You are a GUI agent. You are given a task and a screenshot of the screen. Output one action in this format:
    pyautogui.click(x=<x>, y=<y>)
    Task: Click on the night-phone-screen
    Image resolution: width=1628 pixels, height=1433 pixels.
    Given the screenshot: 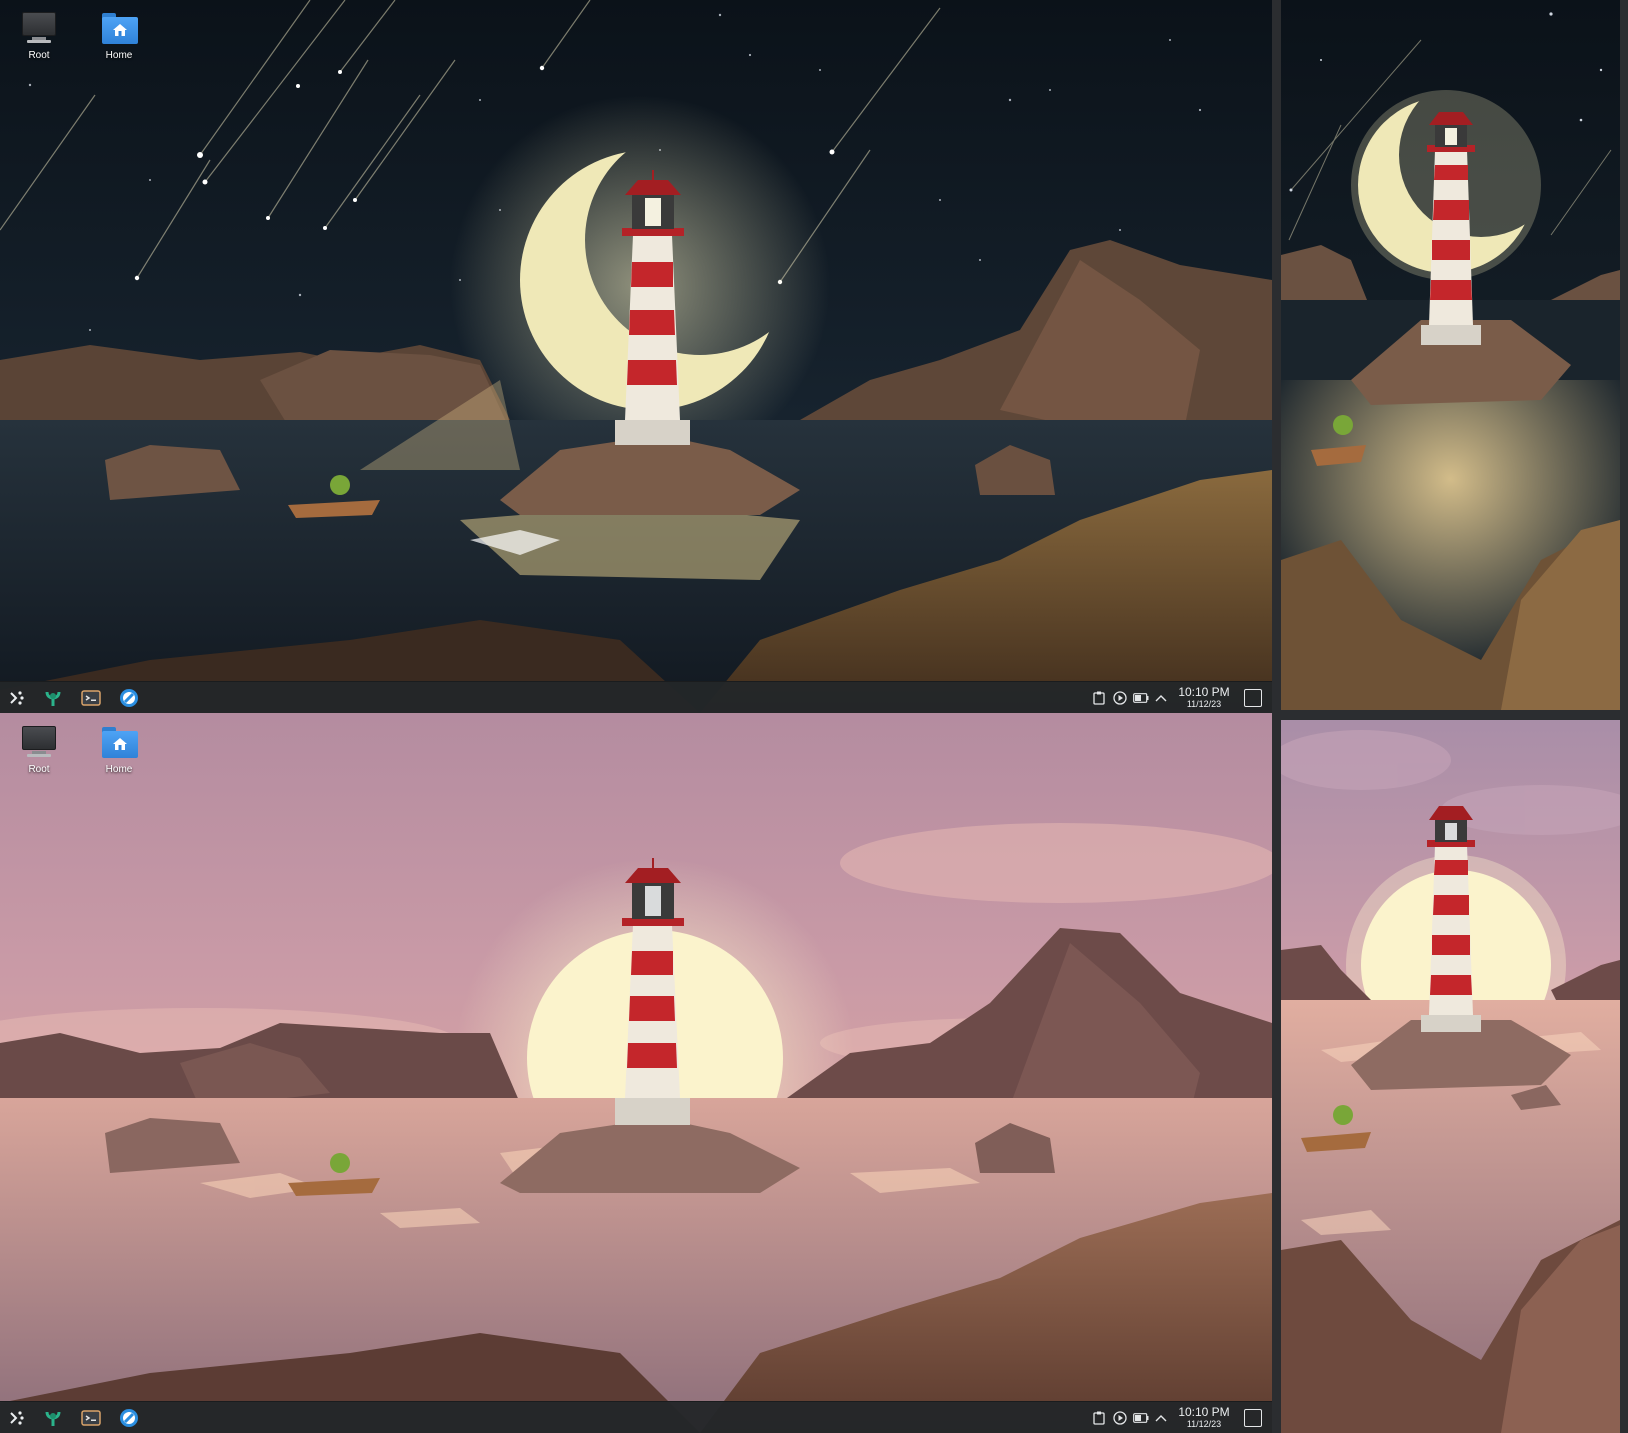 What is the action you would take?
    pyautogui.click(x=1450, y=355)
    